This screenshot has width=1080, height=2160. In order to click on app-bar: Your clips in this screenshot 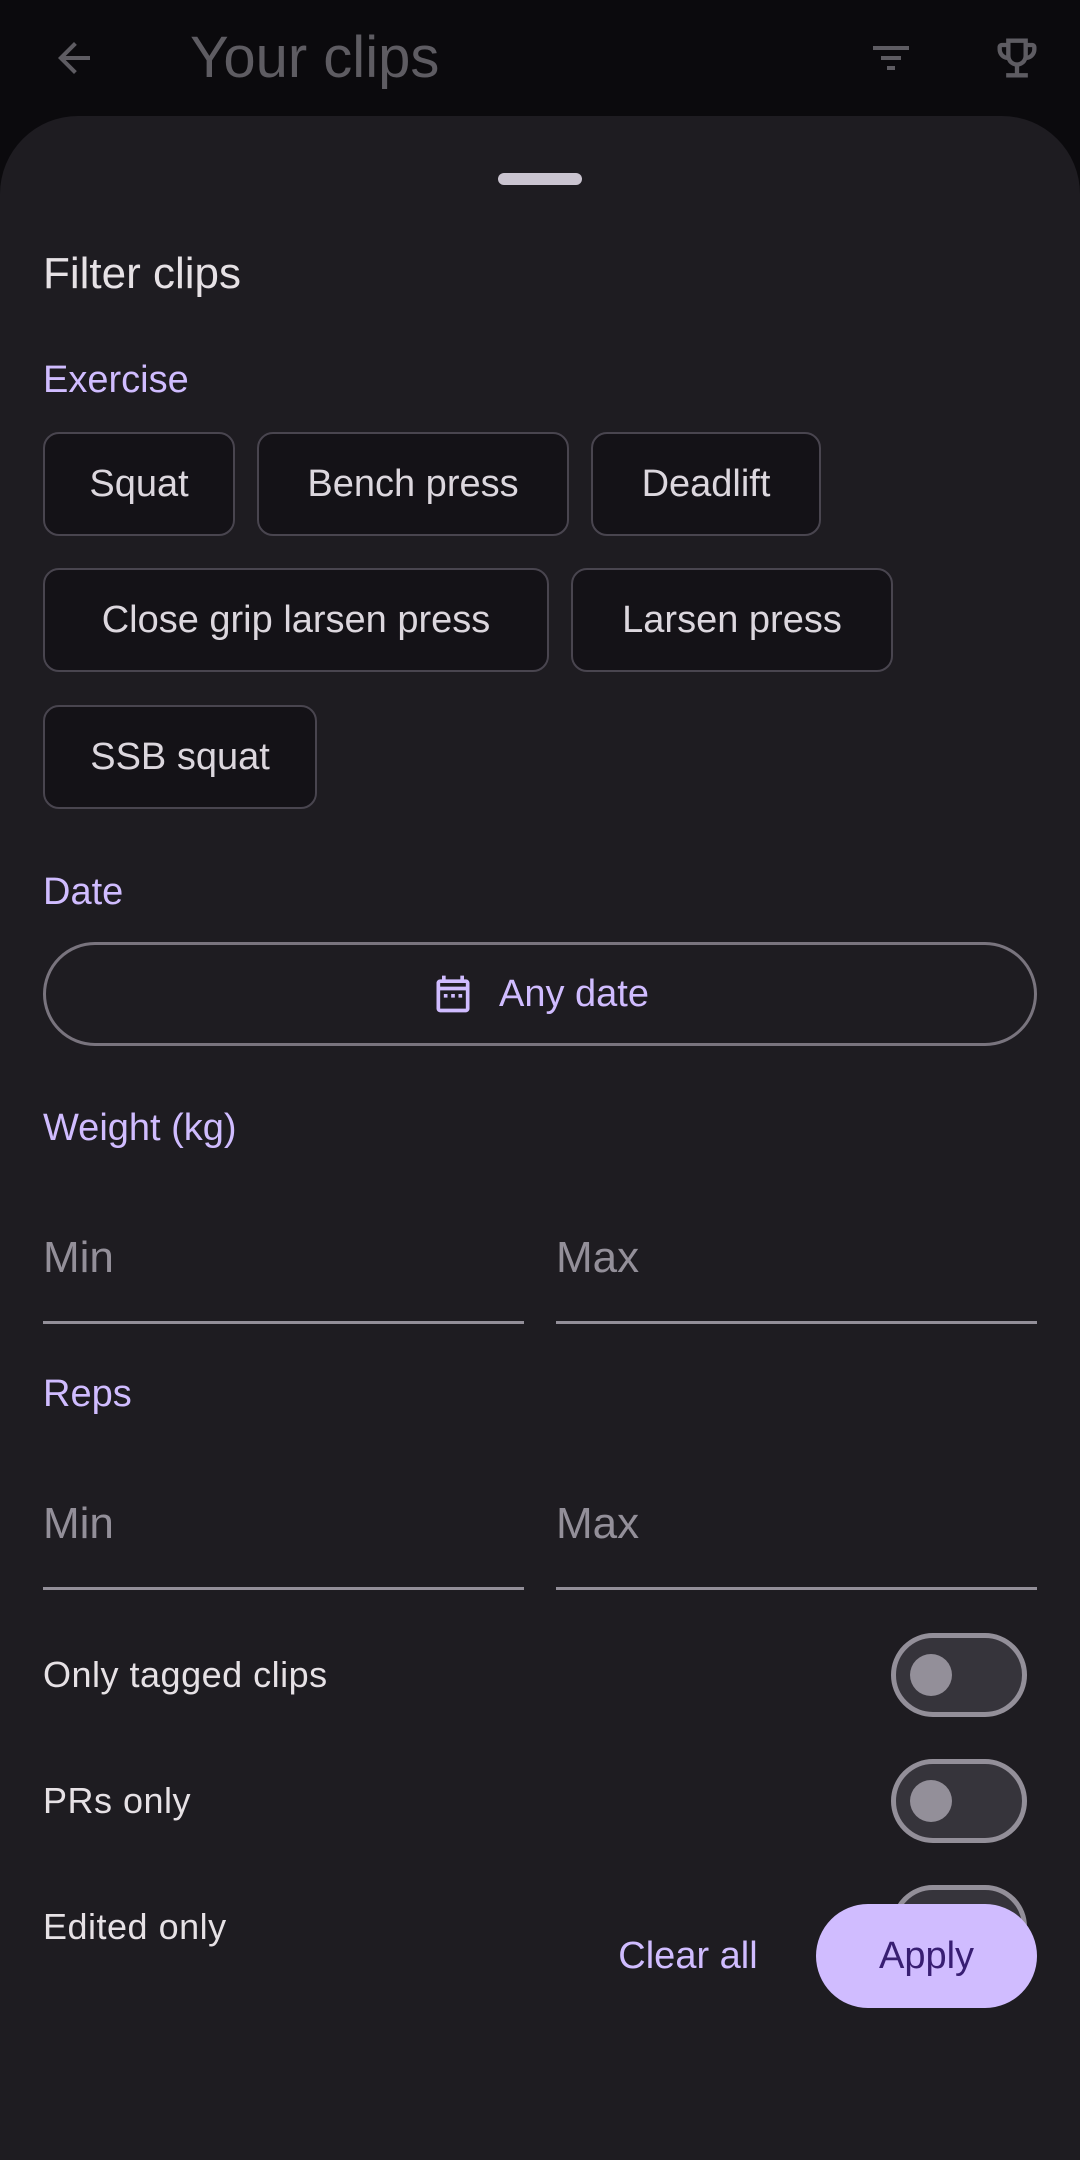, I will do `click(540, 58)`.